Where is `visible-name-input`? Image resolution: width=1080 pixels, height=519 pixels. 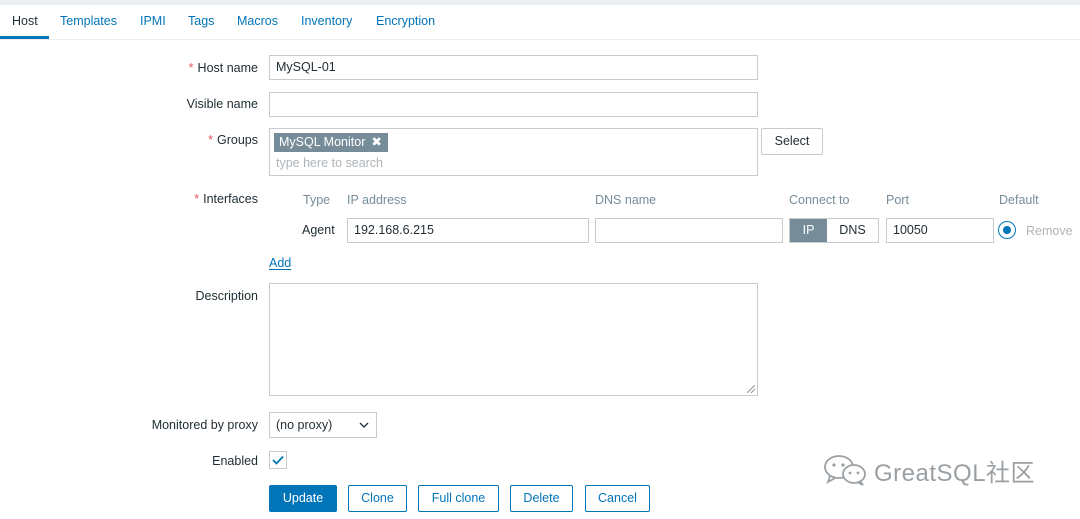
visible-name-input is located at coordinates (513, 104).